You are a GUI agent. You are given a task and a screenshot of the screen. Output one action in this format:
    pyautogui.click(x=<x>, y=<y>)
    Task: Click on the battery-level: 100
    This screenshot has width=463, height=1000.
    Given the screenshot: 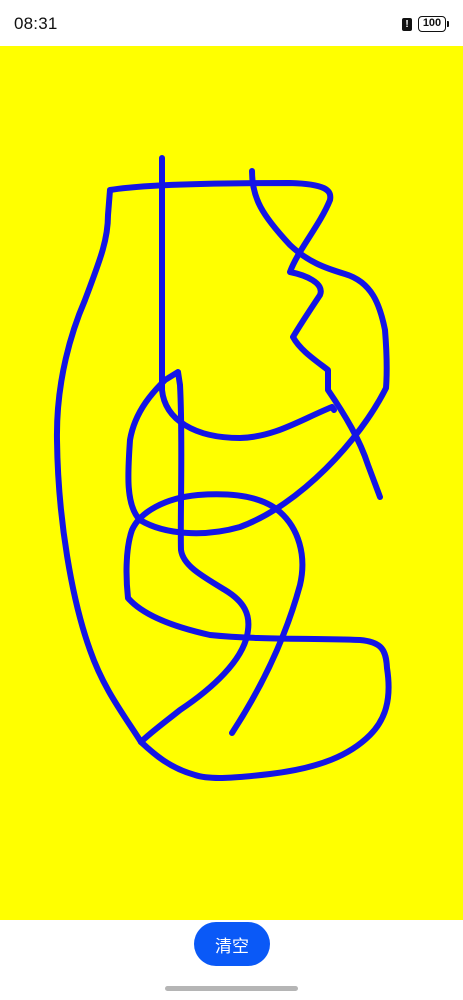 What is the action you would take?
    pyautogui.click(x=432, y=23)
    